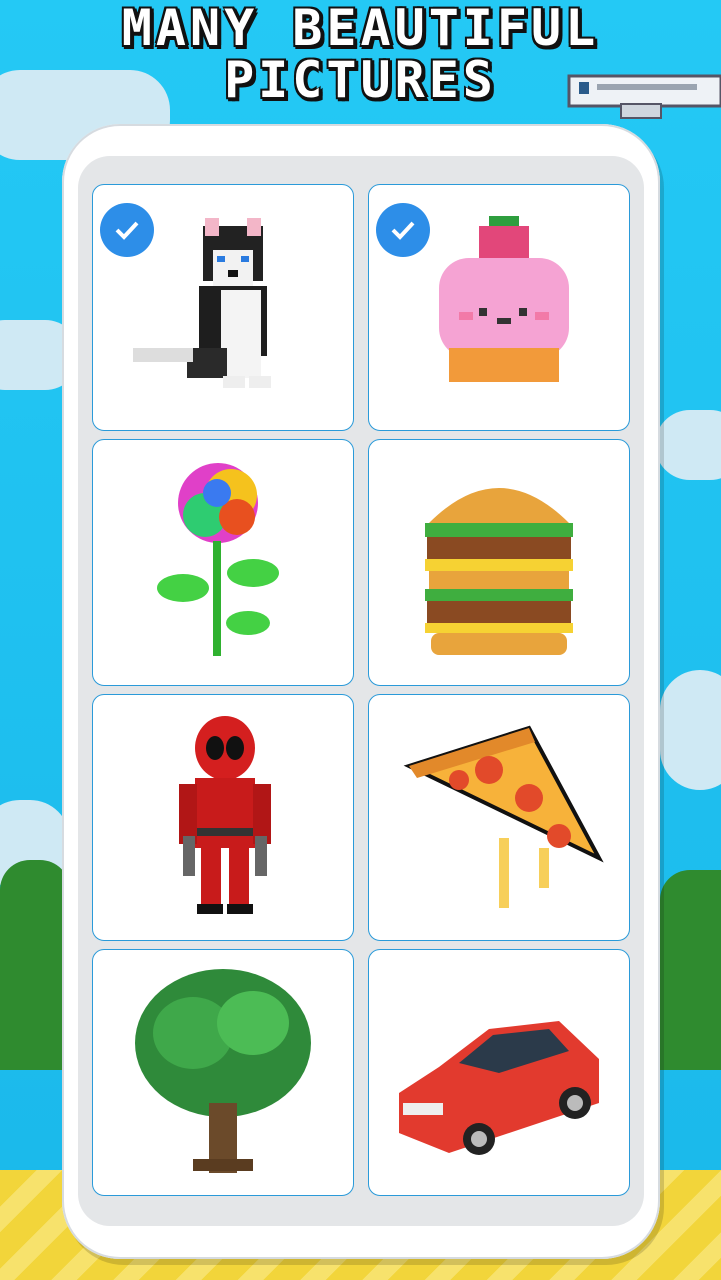 The image size is (721, 1280). What do you see at coordinates (225, 814) in the screenshot?
I see `deadpool-icon` at bounding box center [225, 814].